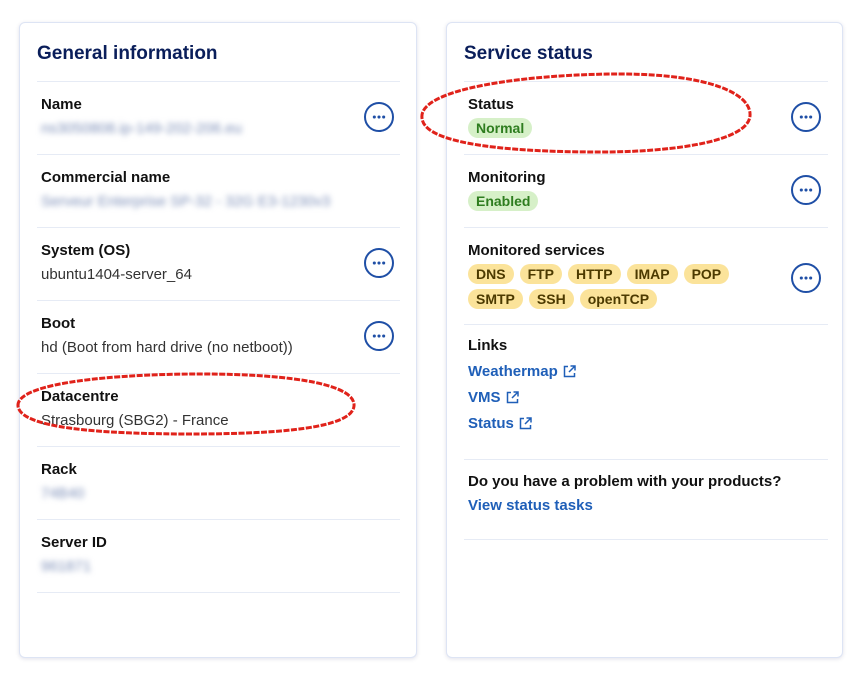 This screenshot has width=865, height=675. I want to click on status-more-button, so click(806, 117).